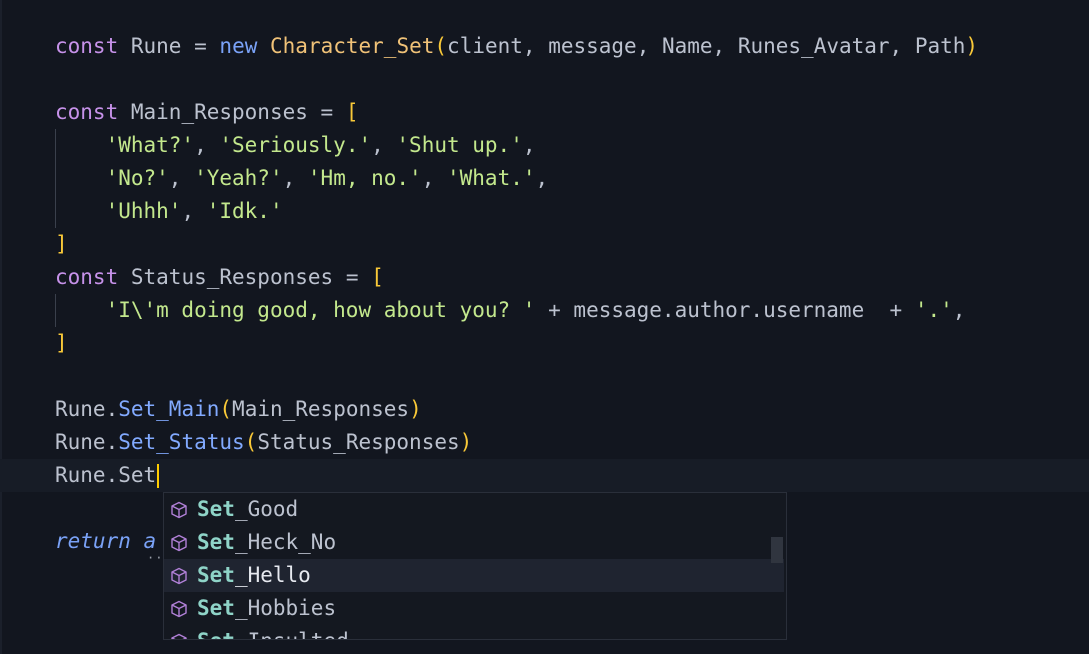 Image resolution: width=1089 pixels, height=654 pixels. I want to click on code-line-8: const Status_Responses = [, so click(219, 277).